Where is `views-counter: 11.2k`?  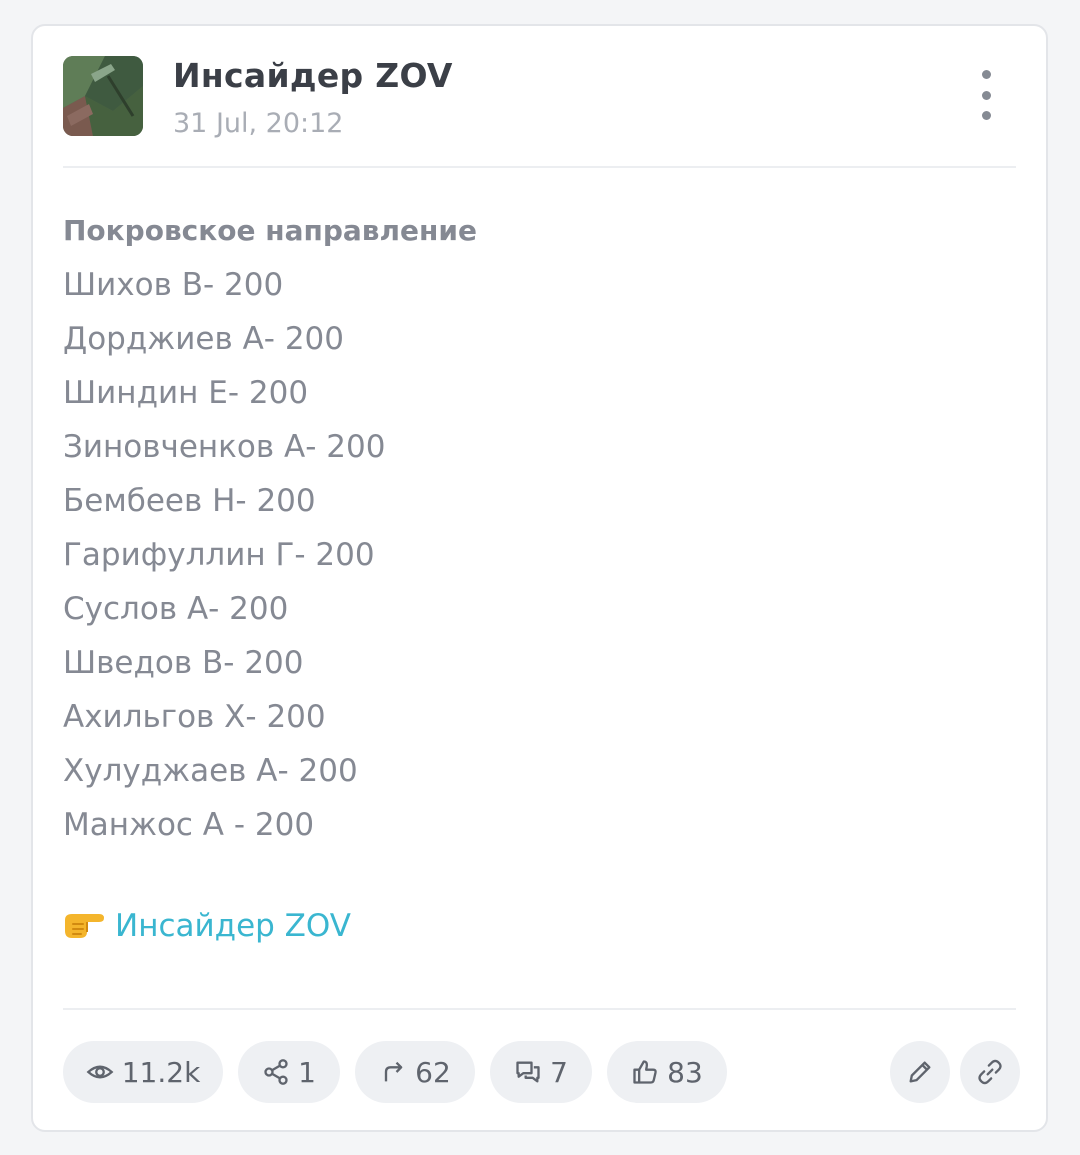
views-counter: 11.2k is located at coordinates (143, 1072).